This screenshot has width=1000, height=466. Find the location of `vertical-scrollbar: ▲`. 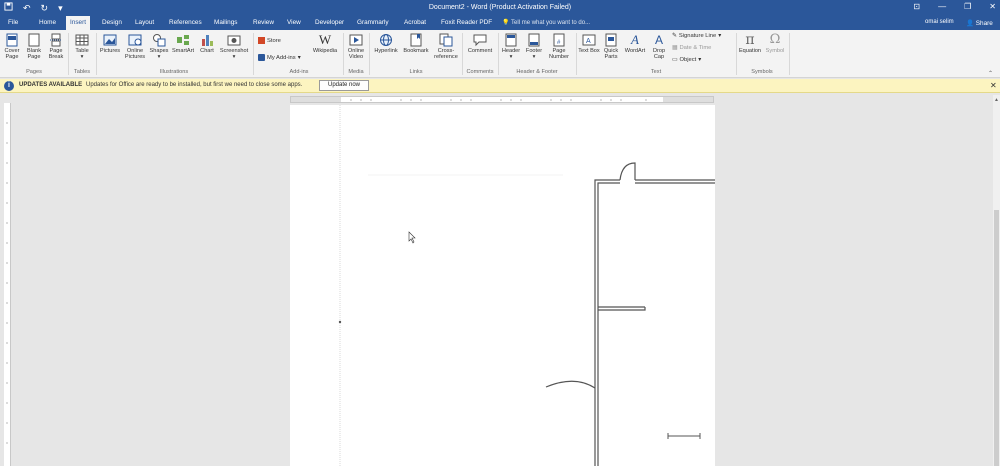

vertical-scrollbar: ▲ is located at coordinates (996, 280).